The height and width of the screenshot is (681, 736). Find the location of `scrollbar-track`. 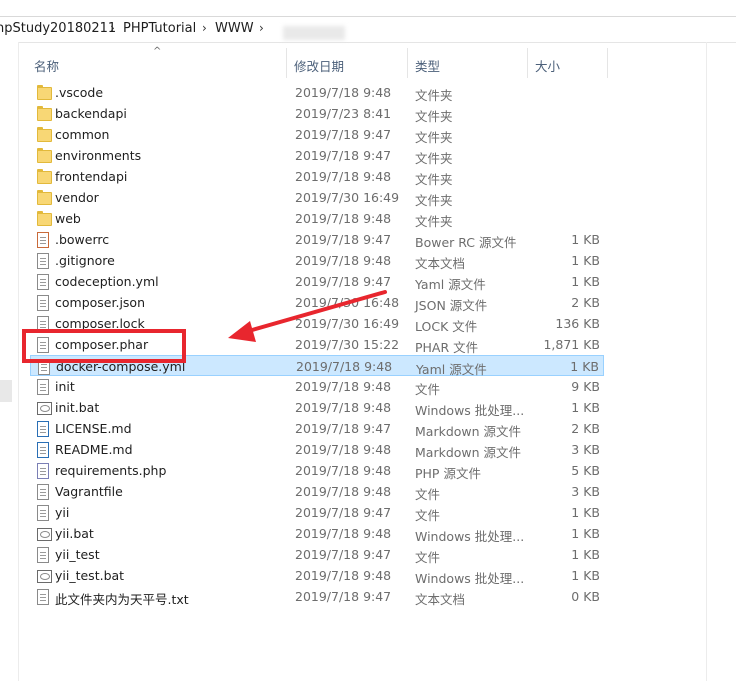

scrollbar-track is located at coordinates (706, 361).